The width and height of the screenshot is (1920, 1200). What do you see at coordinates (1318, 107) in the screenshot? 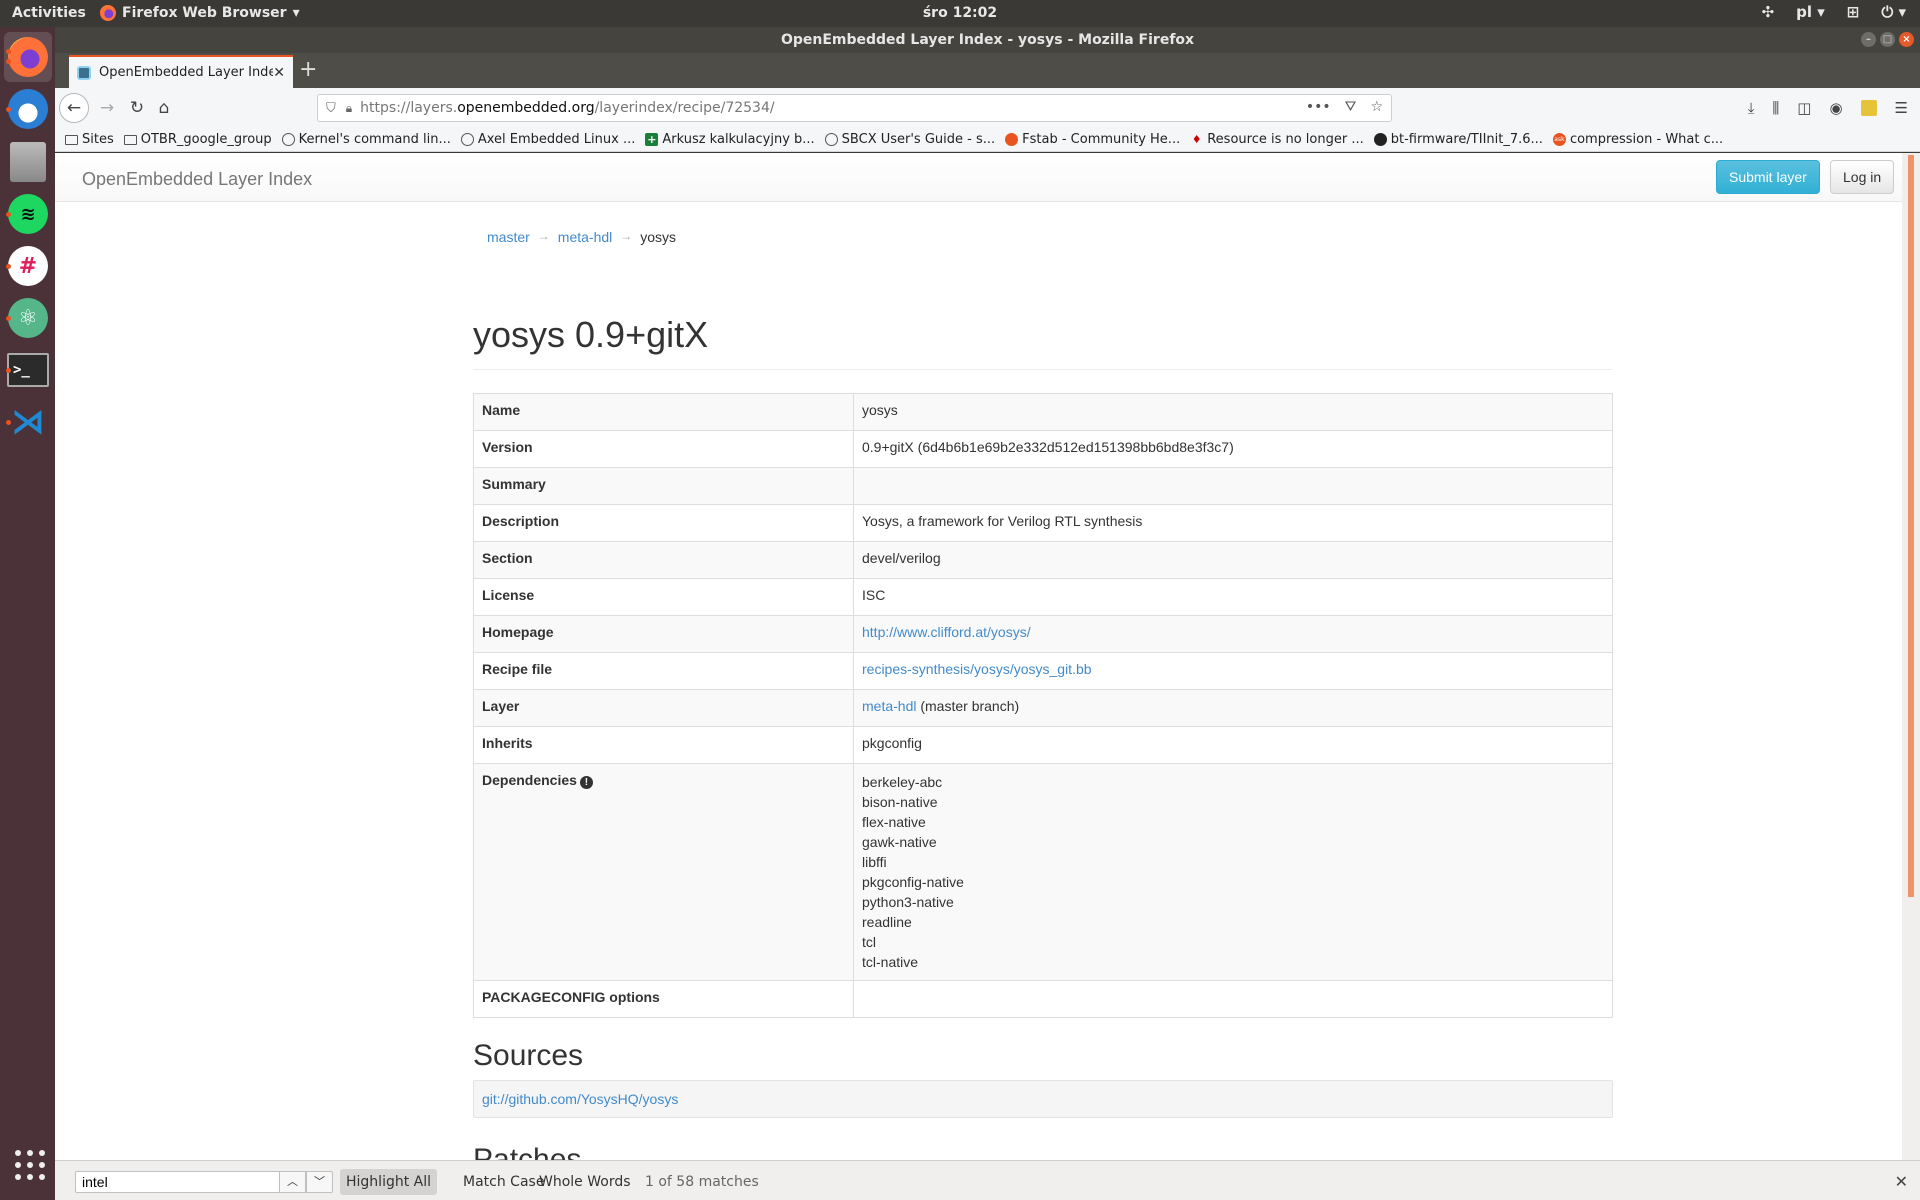
I see `page-actions-icon: •••` at bounding box center [1318, 107].